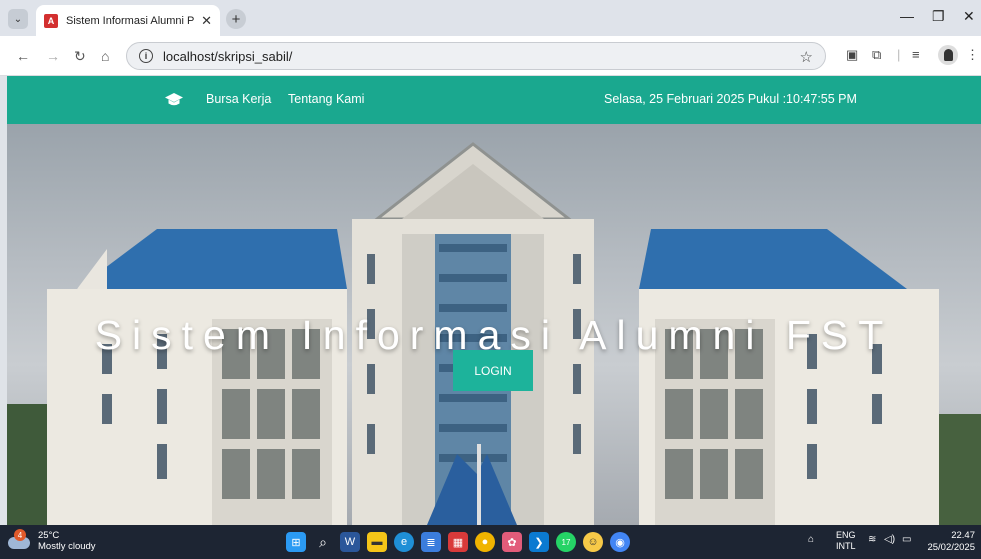 This screenshot has width=981, height=559. Describe the element at coordinates (916, 54) in the screenshot. I see `reading-list-icon: ≡` at that location.